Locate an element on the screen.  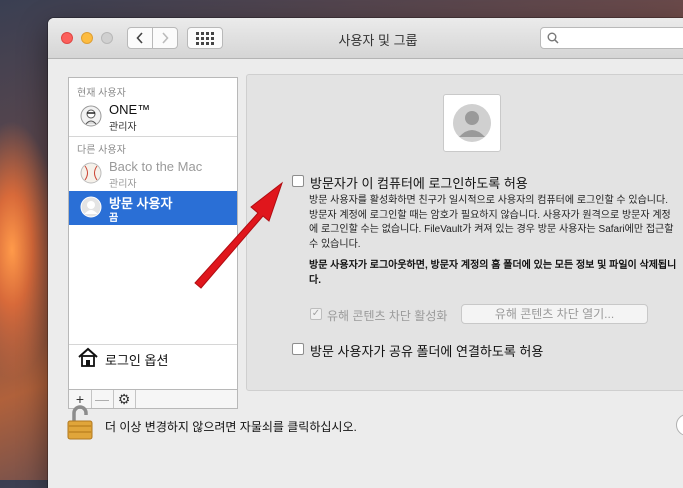
user-row-guest: 방문 사용자 끔 is located at coordinates (153, 208).